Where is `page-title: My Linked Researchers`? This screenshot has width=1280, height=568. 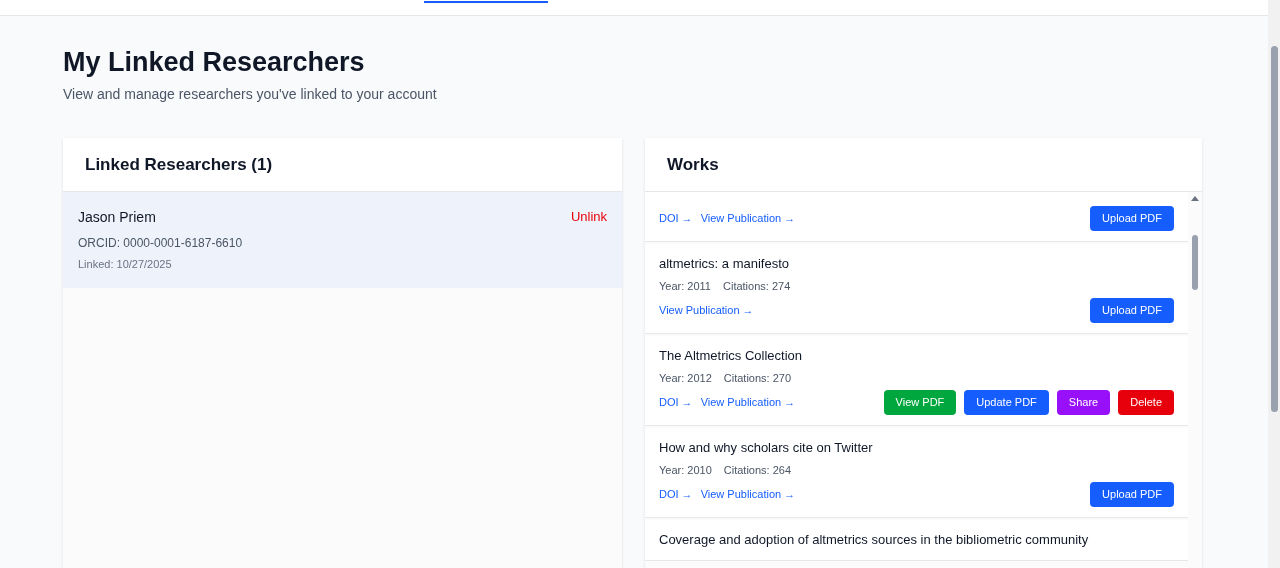 page-title: My Linked Researchers is located at coordinates (214, 62).